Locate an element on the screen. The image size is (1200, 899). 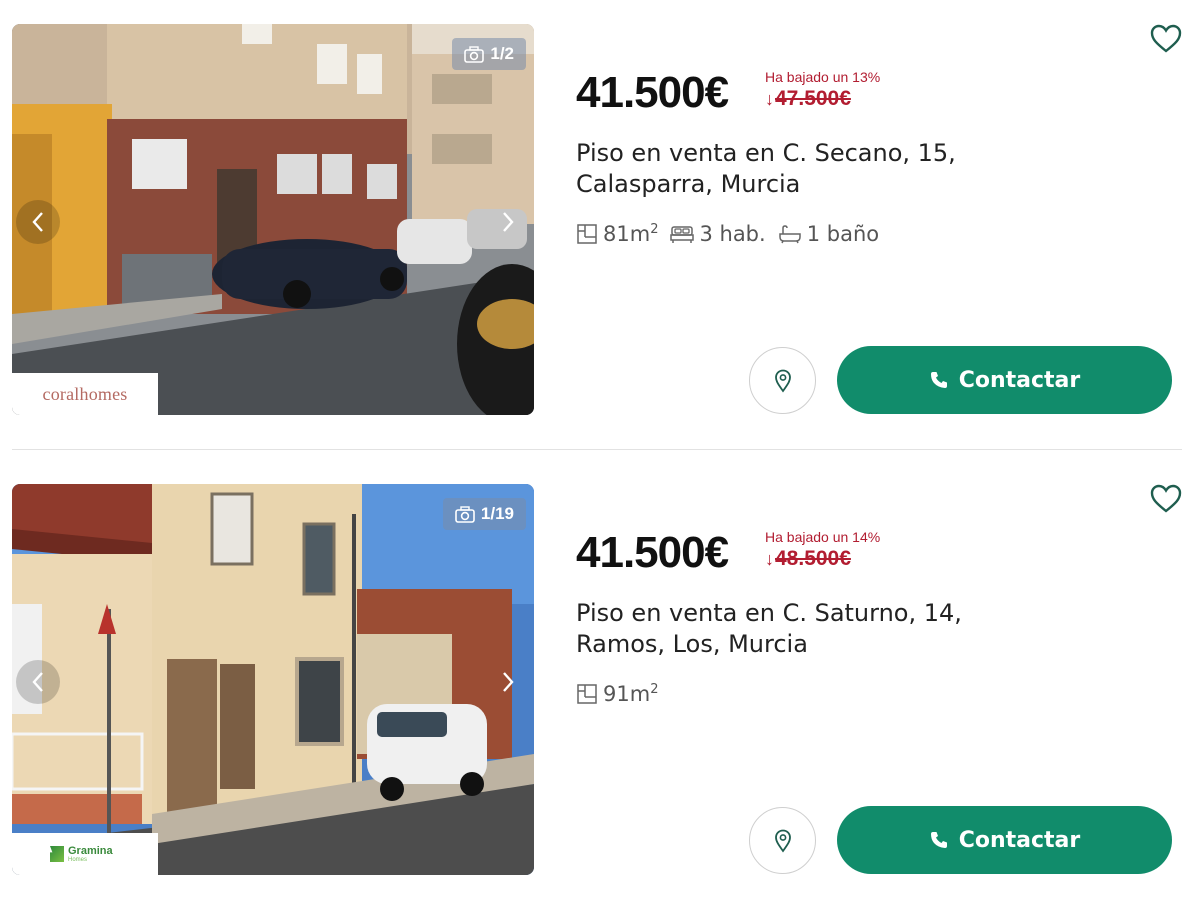
agency-logo: coralhomes is located at coordinates (85, 394).